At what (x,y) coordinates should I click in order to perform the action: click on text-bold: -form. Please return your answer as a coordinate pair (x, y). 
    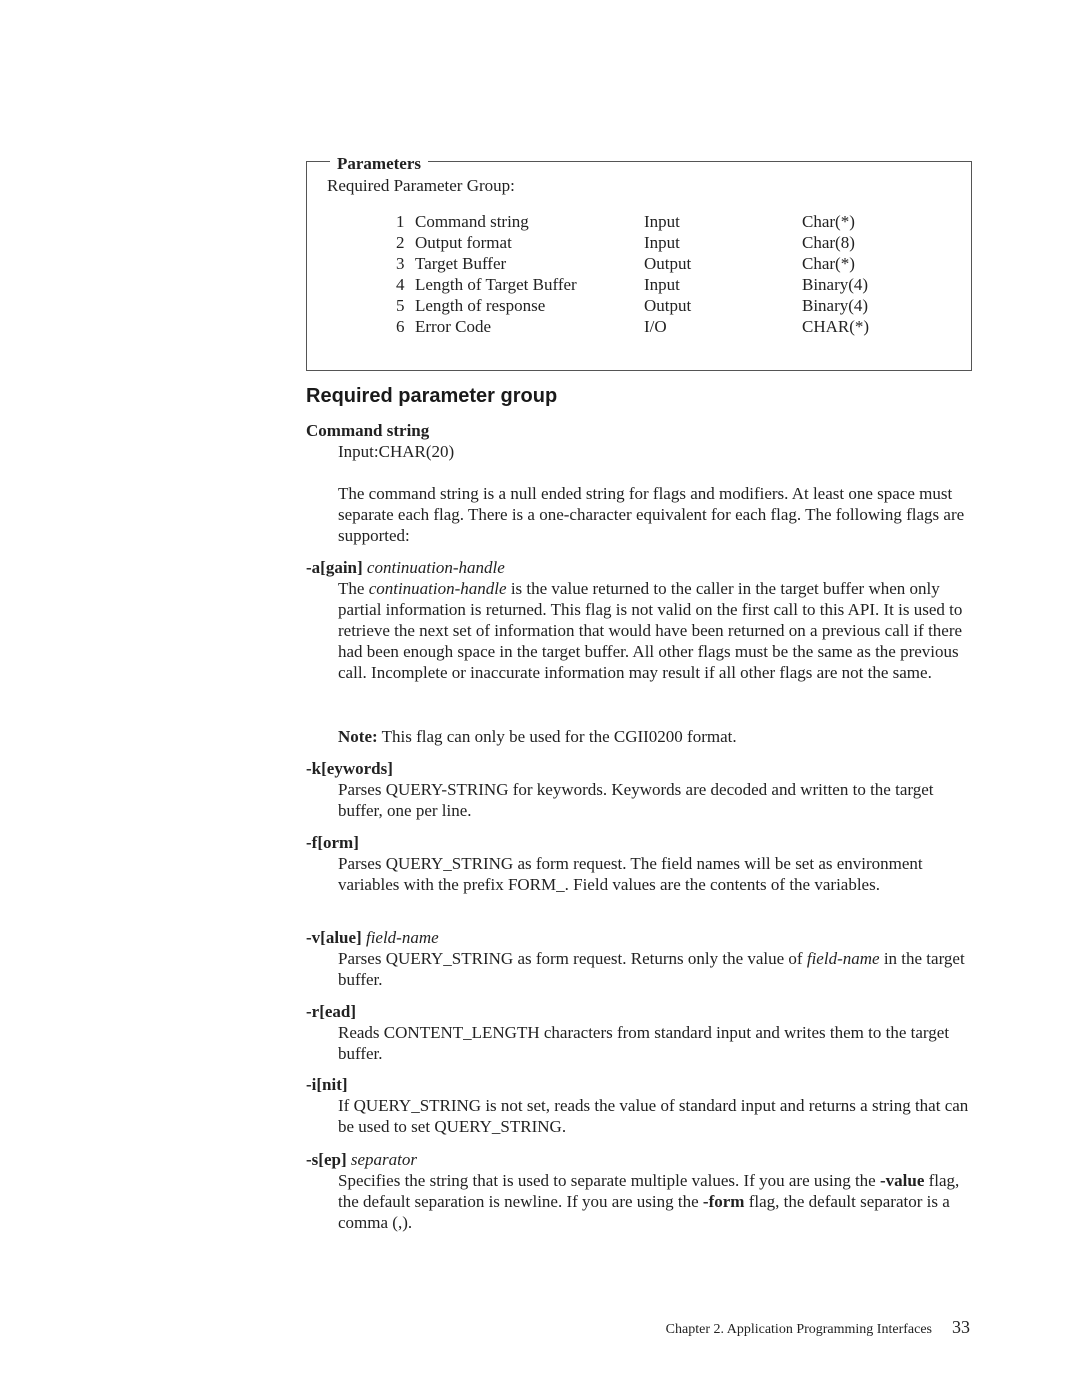
    Looking at the image, I should click on (723, 1201).